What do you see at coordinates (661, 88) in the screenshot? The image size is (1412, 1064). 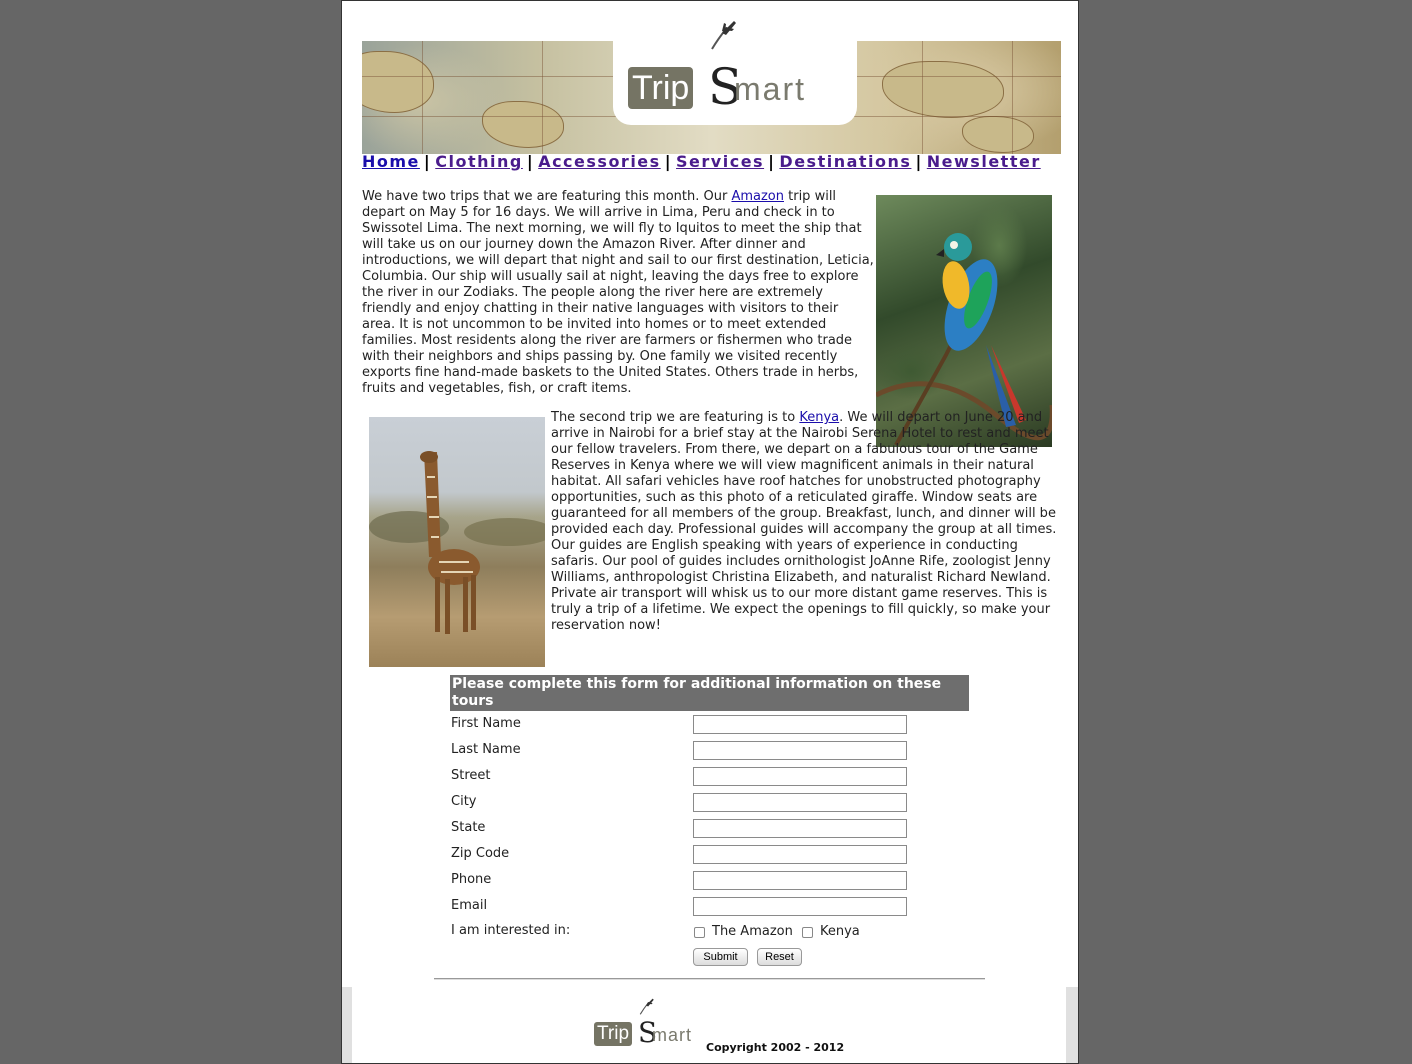 I see `logo-trip-text: Trip` at bounding box center [661, 88].